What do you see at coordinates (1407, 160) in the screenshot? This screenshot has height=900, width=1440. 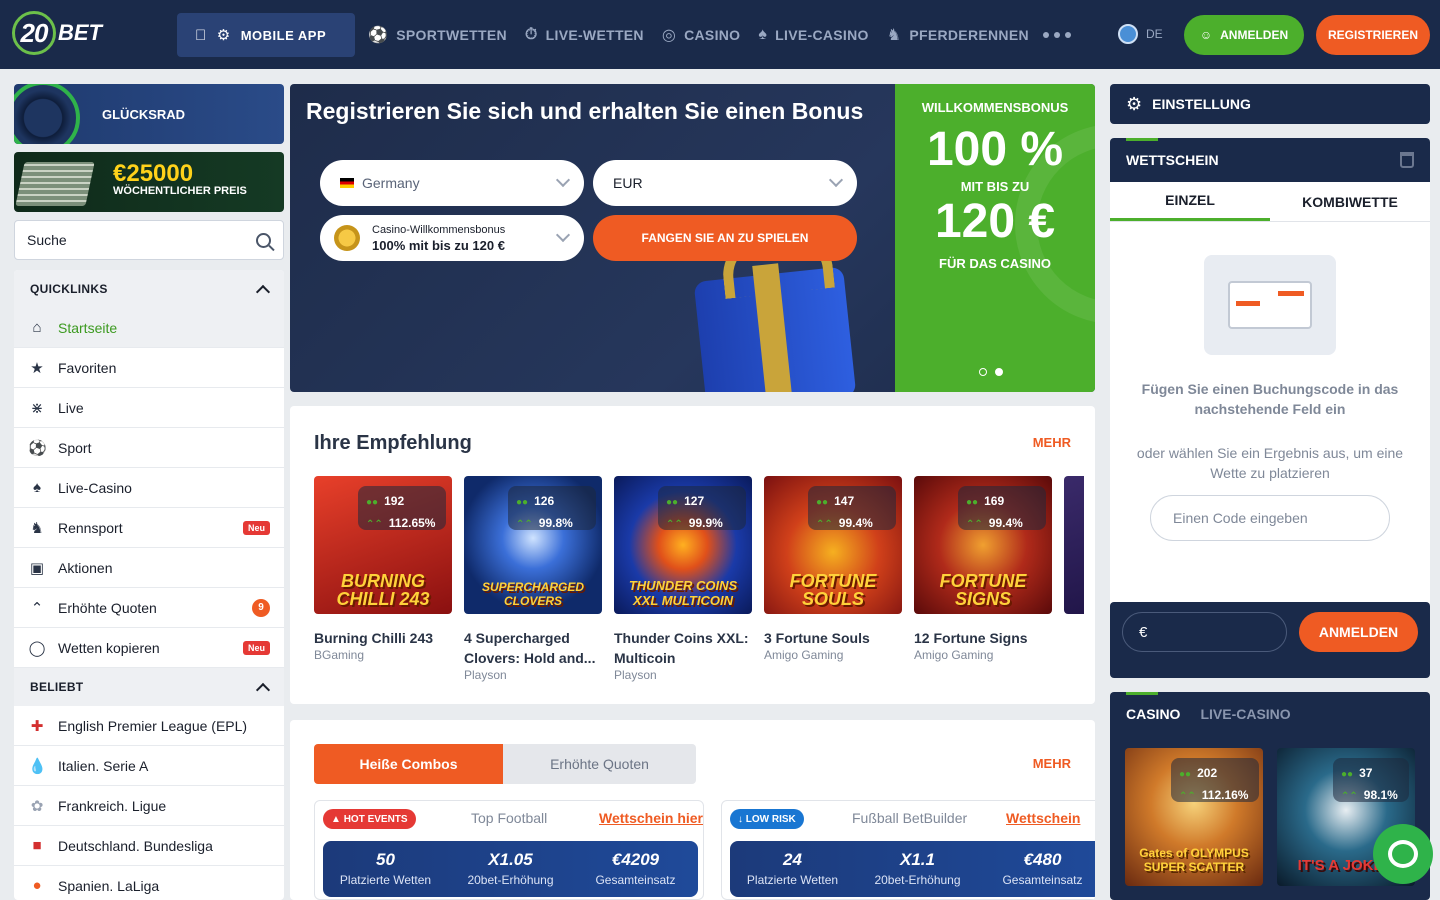 I see `trash-icon` at bounding box center [1407, 160].